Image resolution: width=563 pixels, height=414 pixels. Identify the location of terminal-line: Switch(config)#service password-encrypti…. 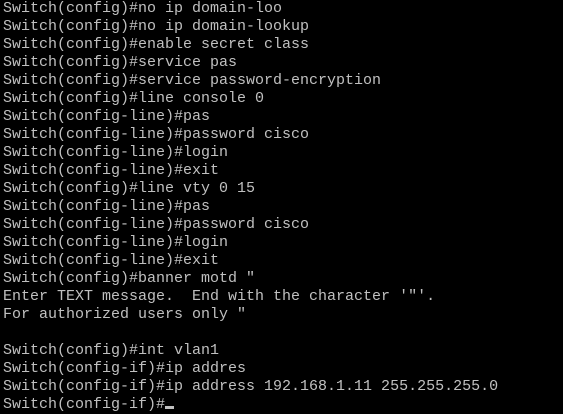
(192, 80).